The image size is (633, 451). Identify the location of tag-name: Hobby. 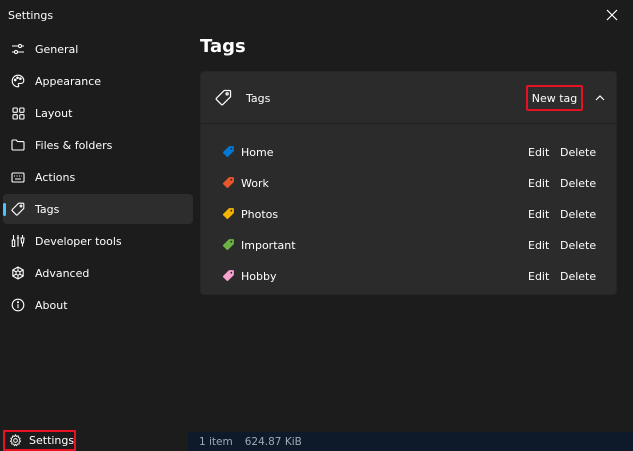
(259, 276).